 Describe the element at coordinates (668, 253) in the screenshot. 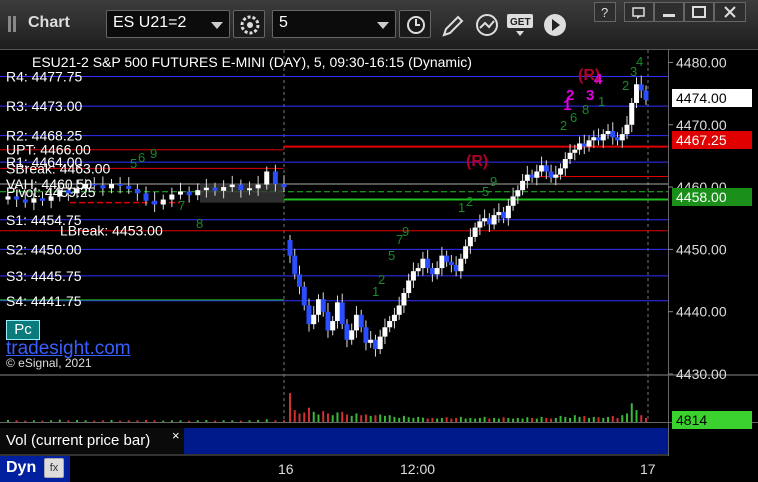

I see `axis-border` at that location.